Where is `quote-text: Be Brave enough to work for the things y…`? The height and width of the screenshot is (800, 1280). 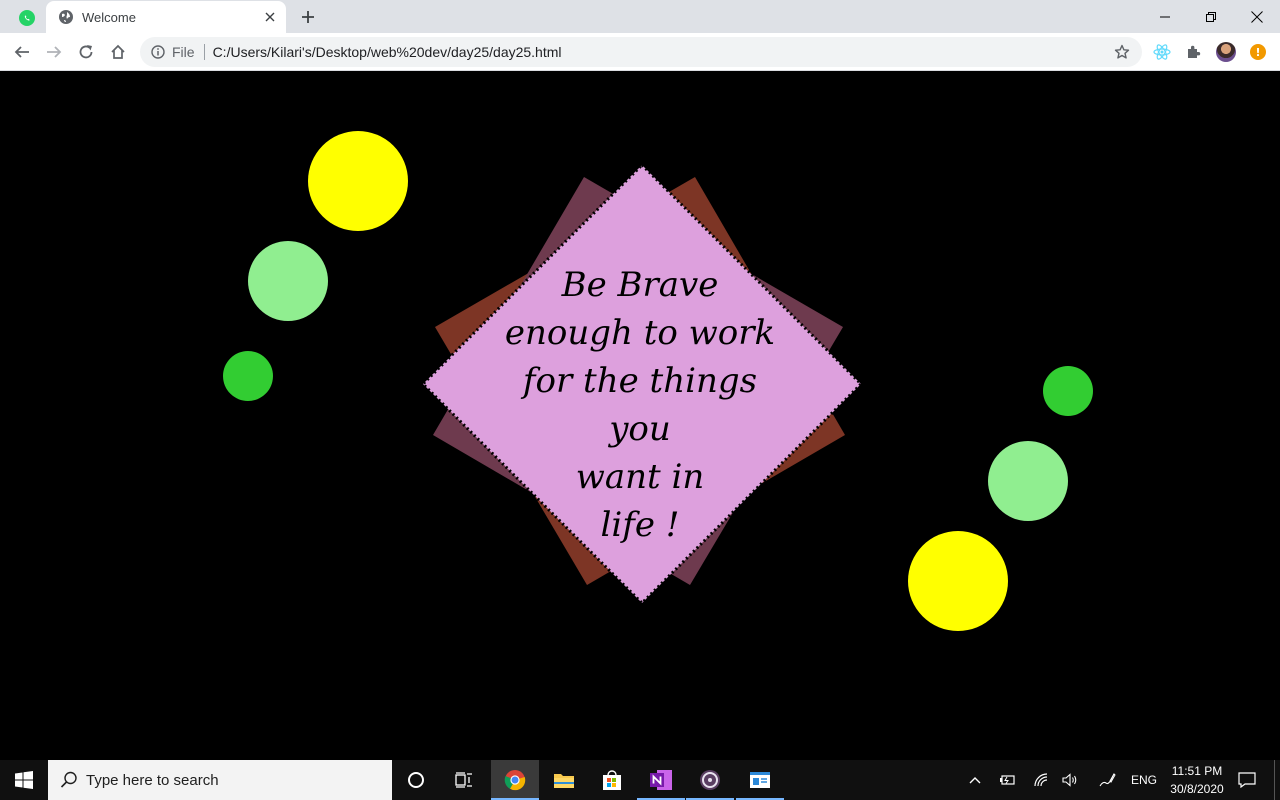
quote-text: Be Brave enough to work for the things y… is located at coordinates (640, 405).